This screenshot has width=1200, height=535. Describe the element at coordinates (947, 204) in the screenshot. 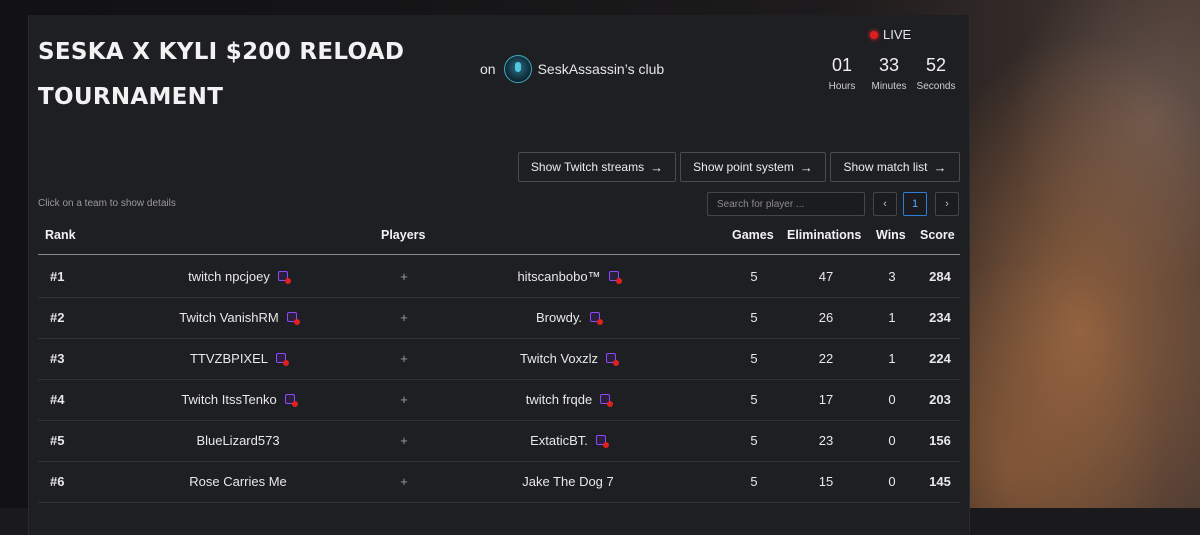

I see `next-page-button: ›` at that location.